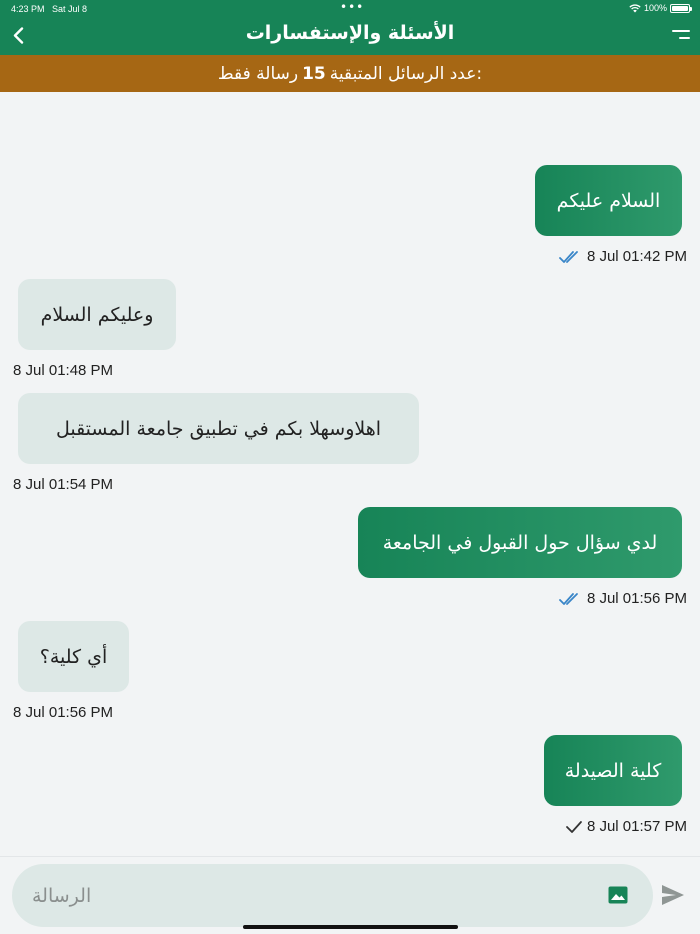 The height and width of the screenshot is (934, 700). I want to click on status-date: Sat Jul 8, so click(70, 9).